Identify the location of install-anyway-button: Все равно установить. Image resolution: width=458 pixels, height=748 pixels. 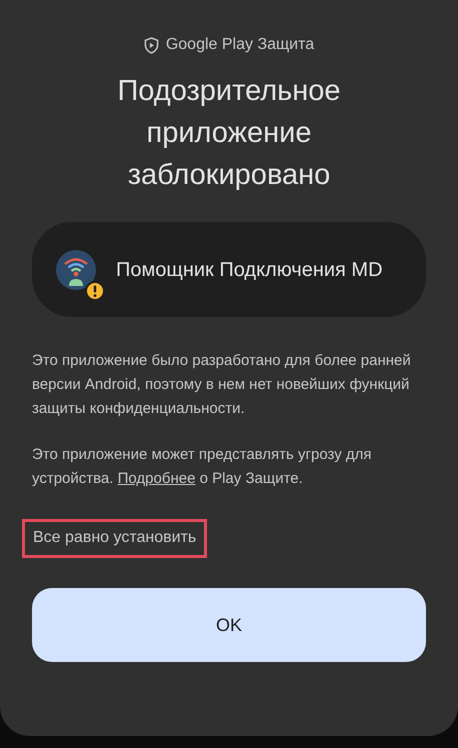
(115, 538).